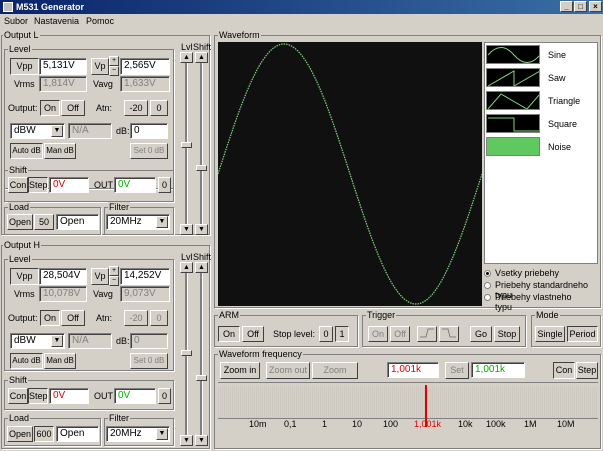 The width and height of the screenshot is (603, 451). What do you see at coordinates (288, 370) in the screenshot?
I see `zoom-out-button: Zoom out` at bounding box center [288, 370].